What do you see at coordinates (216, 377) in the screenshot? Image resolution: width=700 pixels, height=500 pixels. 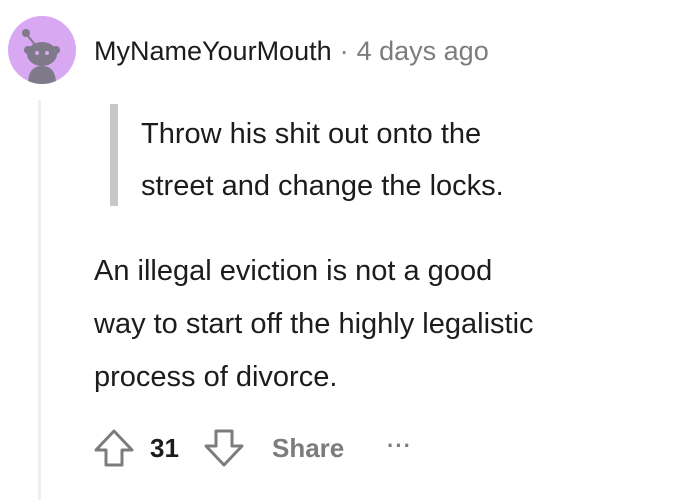 I see `body-line: process of divorce.` at bounding box center [216, 377].